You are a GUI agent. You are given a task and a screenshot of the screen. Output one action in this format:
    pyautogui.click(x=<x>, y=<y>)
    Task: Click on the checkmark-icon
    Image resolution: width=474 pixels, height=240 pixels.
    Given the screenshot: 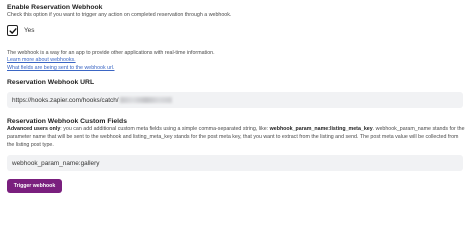 What is the action you would take?
    pyautogui.click(x=12, y=30)
    